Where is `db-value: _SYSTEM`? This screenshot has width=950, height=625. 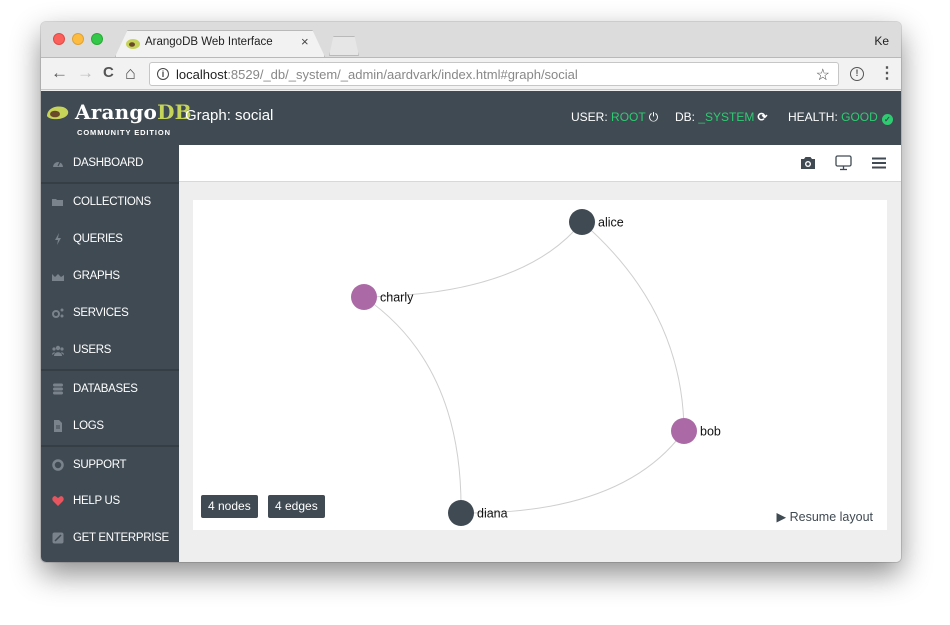
db-value: _SYSTEM is located at coordinates (726, 117).